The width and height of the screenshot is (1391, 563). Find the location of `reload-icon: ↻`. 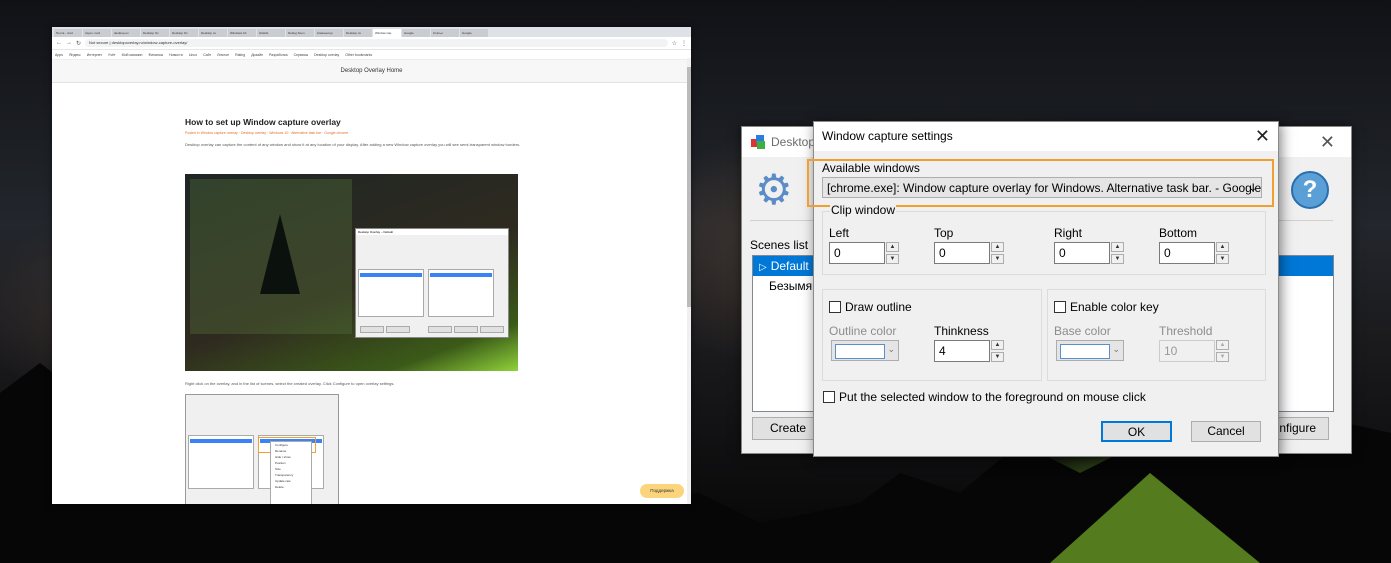

reload-icon: ↻ is located at coordinates (78, 43).